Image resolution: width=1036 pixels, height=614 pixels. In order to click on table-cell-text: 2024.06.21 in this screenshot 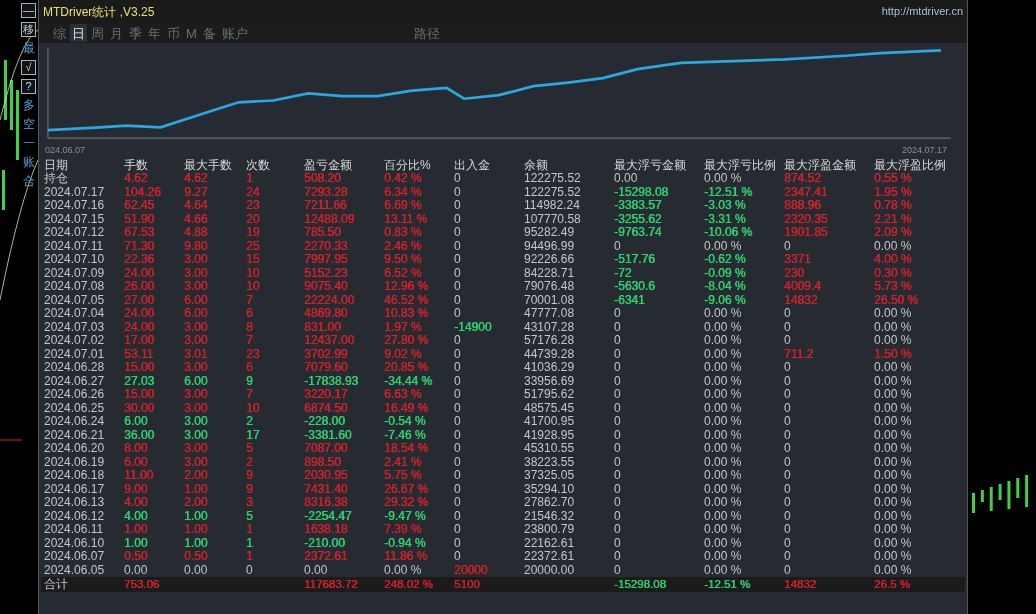, I will do `click(75, 435)`.